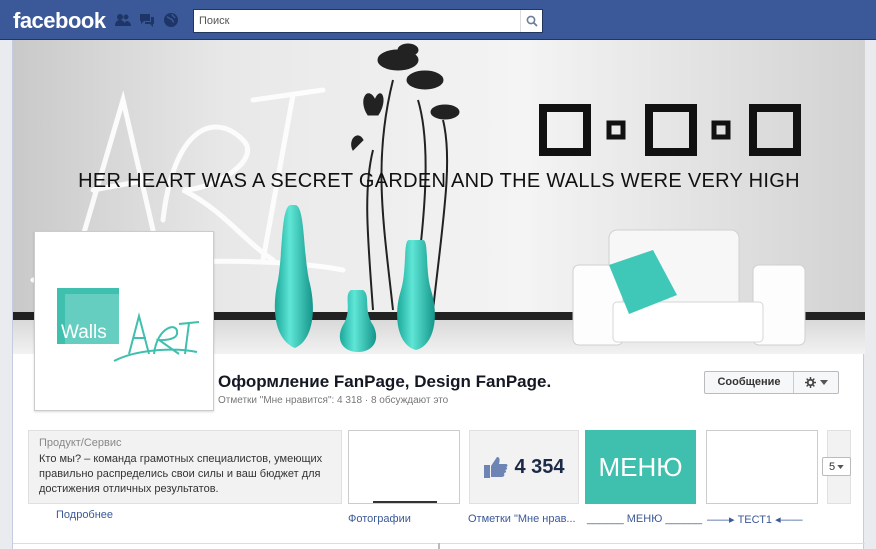 This screenshot has height=549, width=876. I want to click on top-bar: facebook, so click(438, 20).